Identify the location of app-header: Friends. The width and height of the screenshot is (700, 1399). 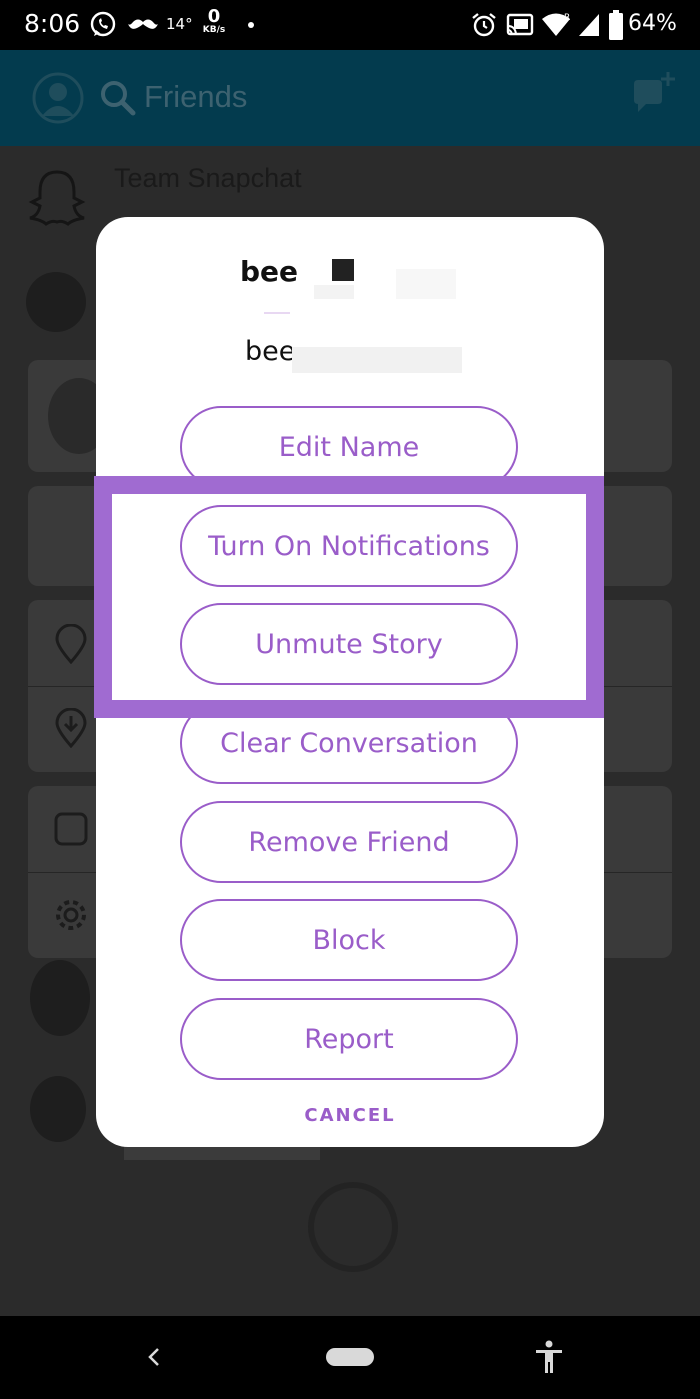
(350, 98).